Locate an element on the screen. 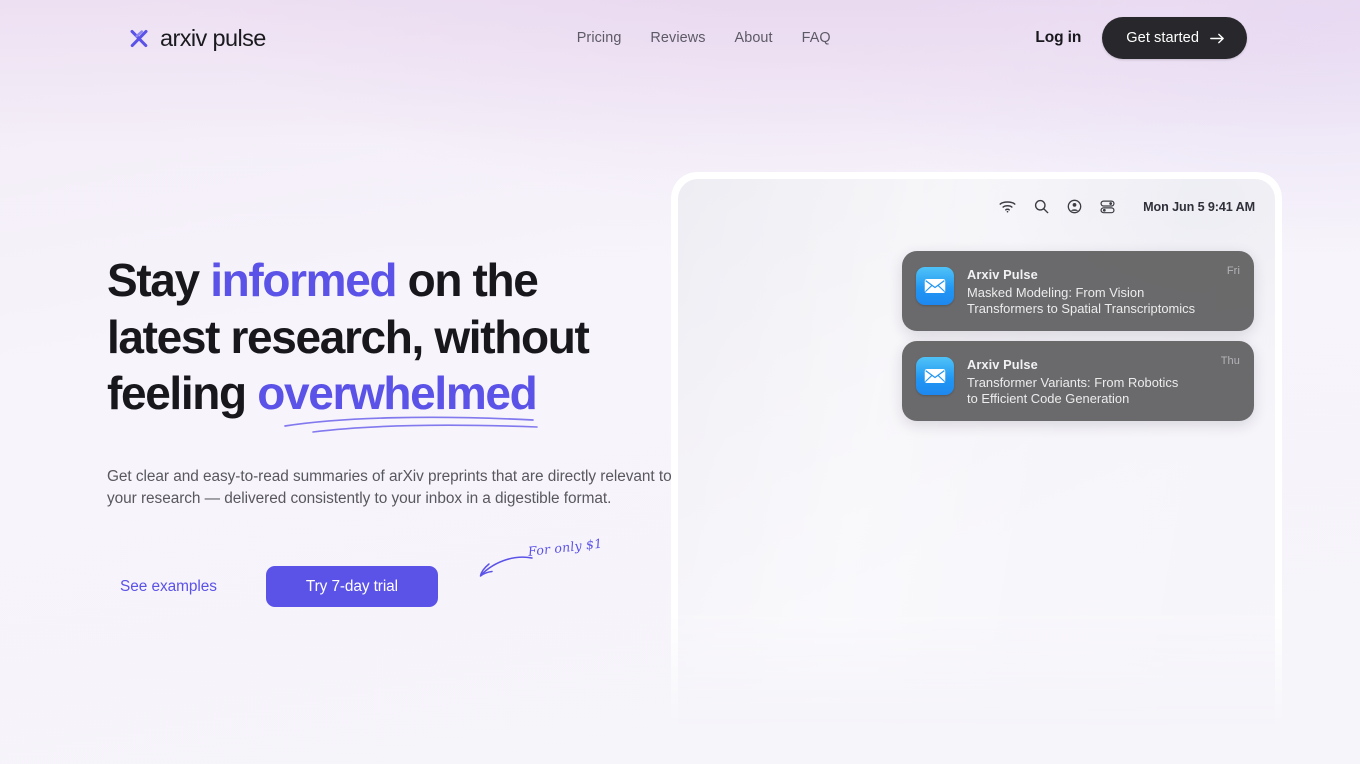  headline-line-3: feeling overwhelmed is located at coordinates (407, 399).